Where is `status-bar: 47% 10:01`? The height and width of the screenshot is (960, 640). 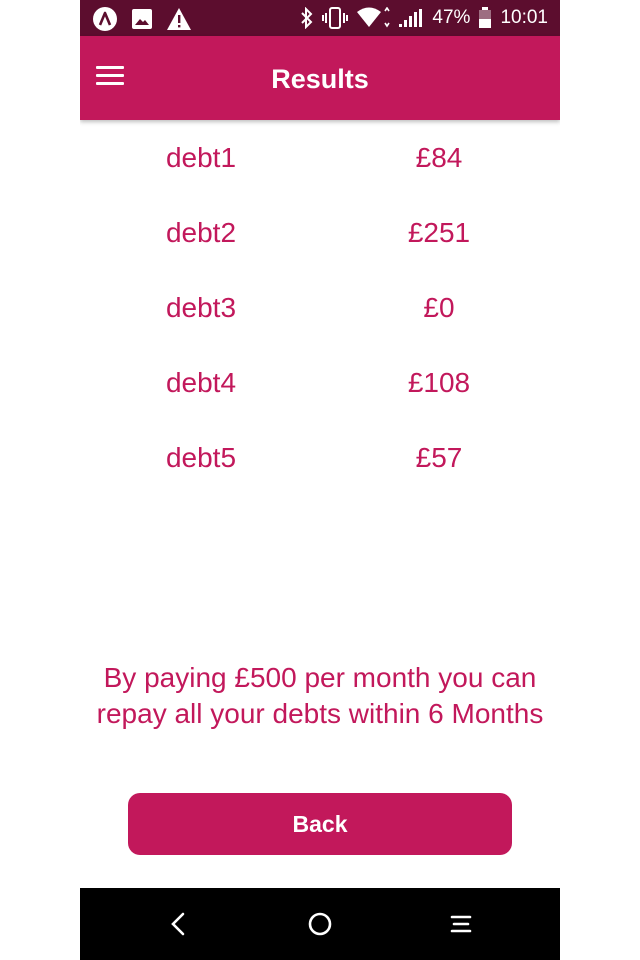 status-bar: 47% 10:01 is located at coordinates (320, 18).